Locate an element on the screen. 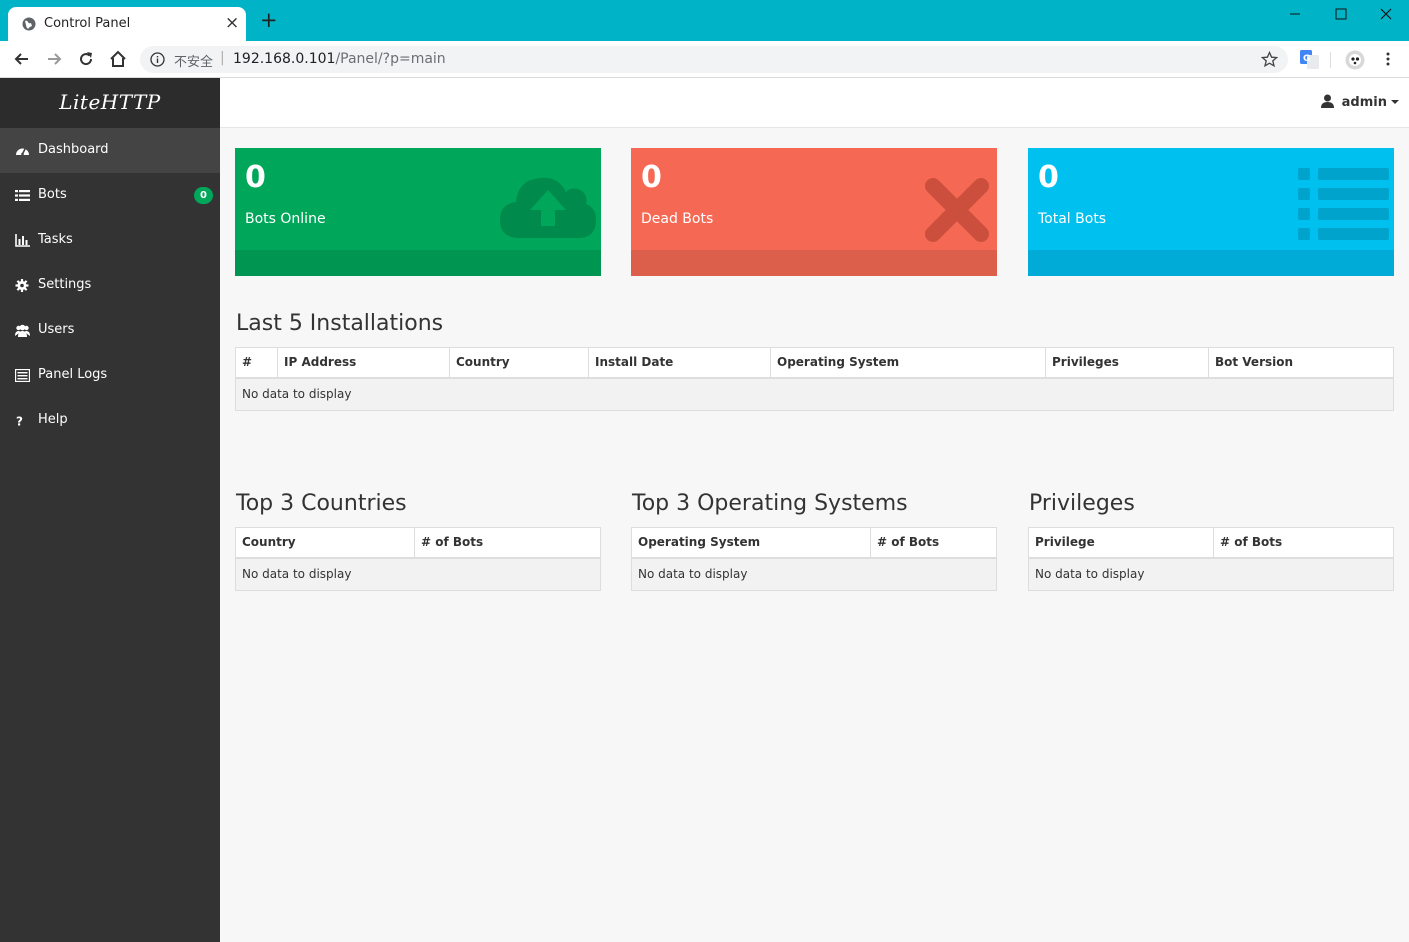  window-close-icon is located at coordinates (1386, 14).